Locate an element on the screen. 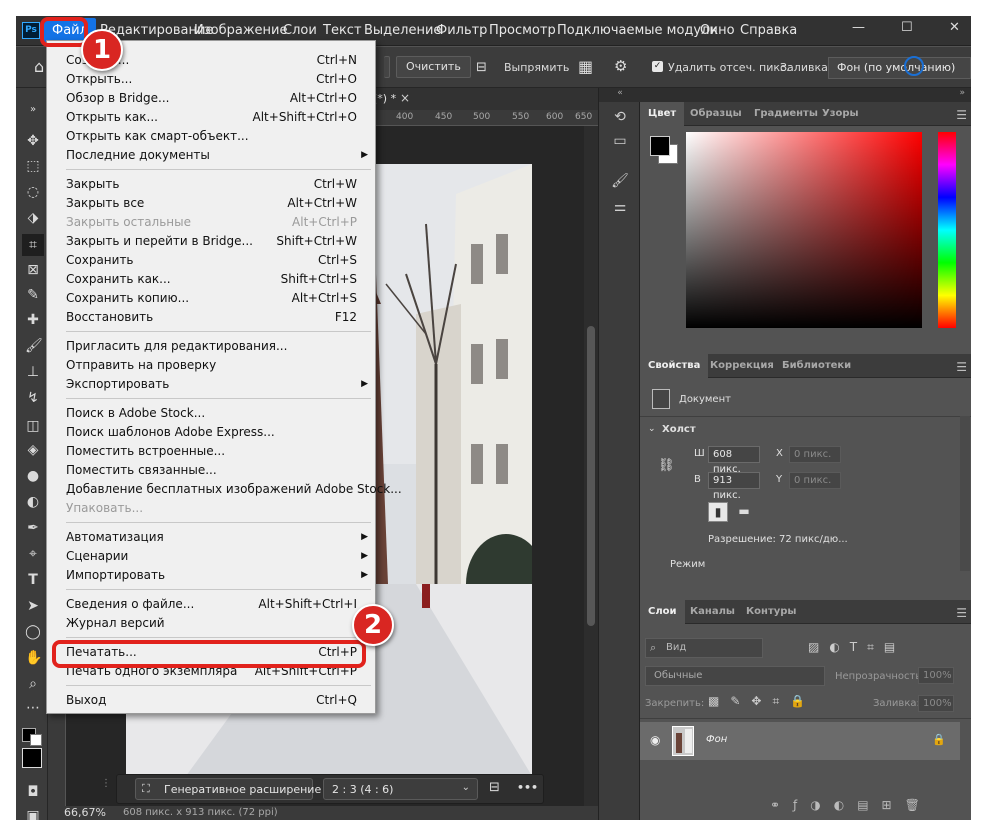 This screenshot has height=837, width=987. paint-bucket-icon: ◈ is located at coordinates (33, 450).